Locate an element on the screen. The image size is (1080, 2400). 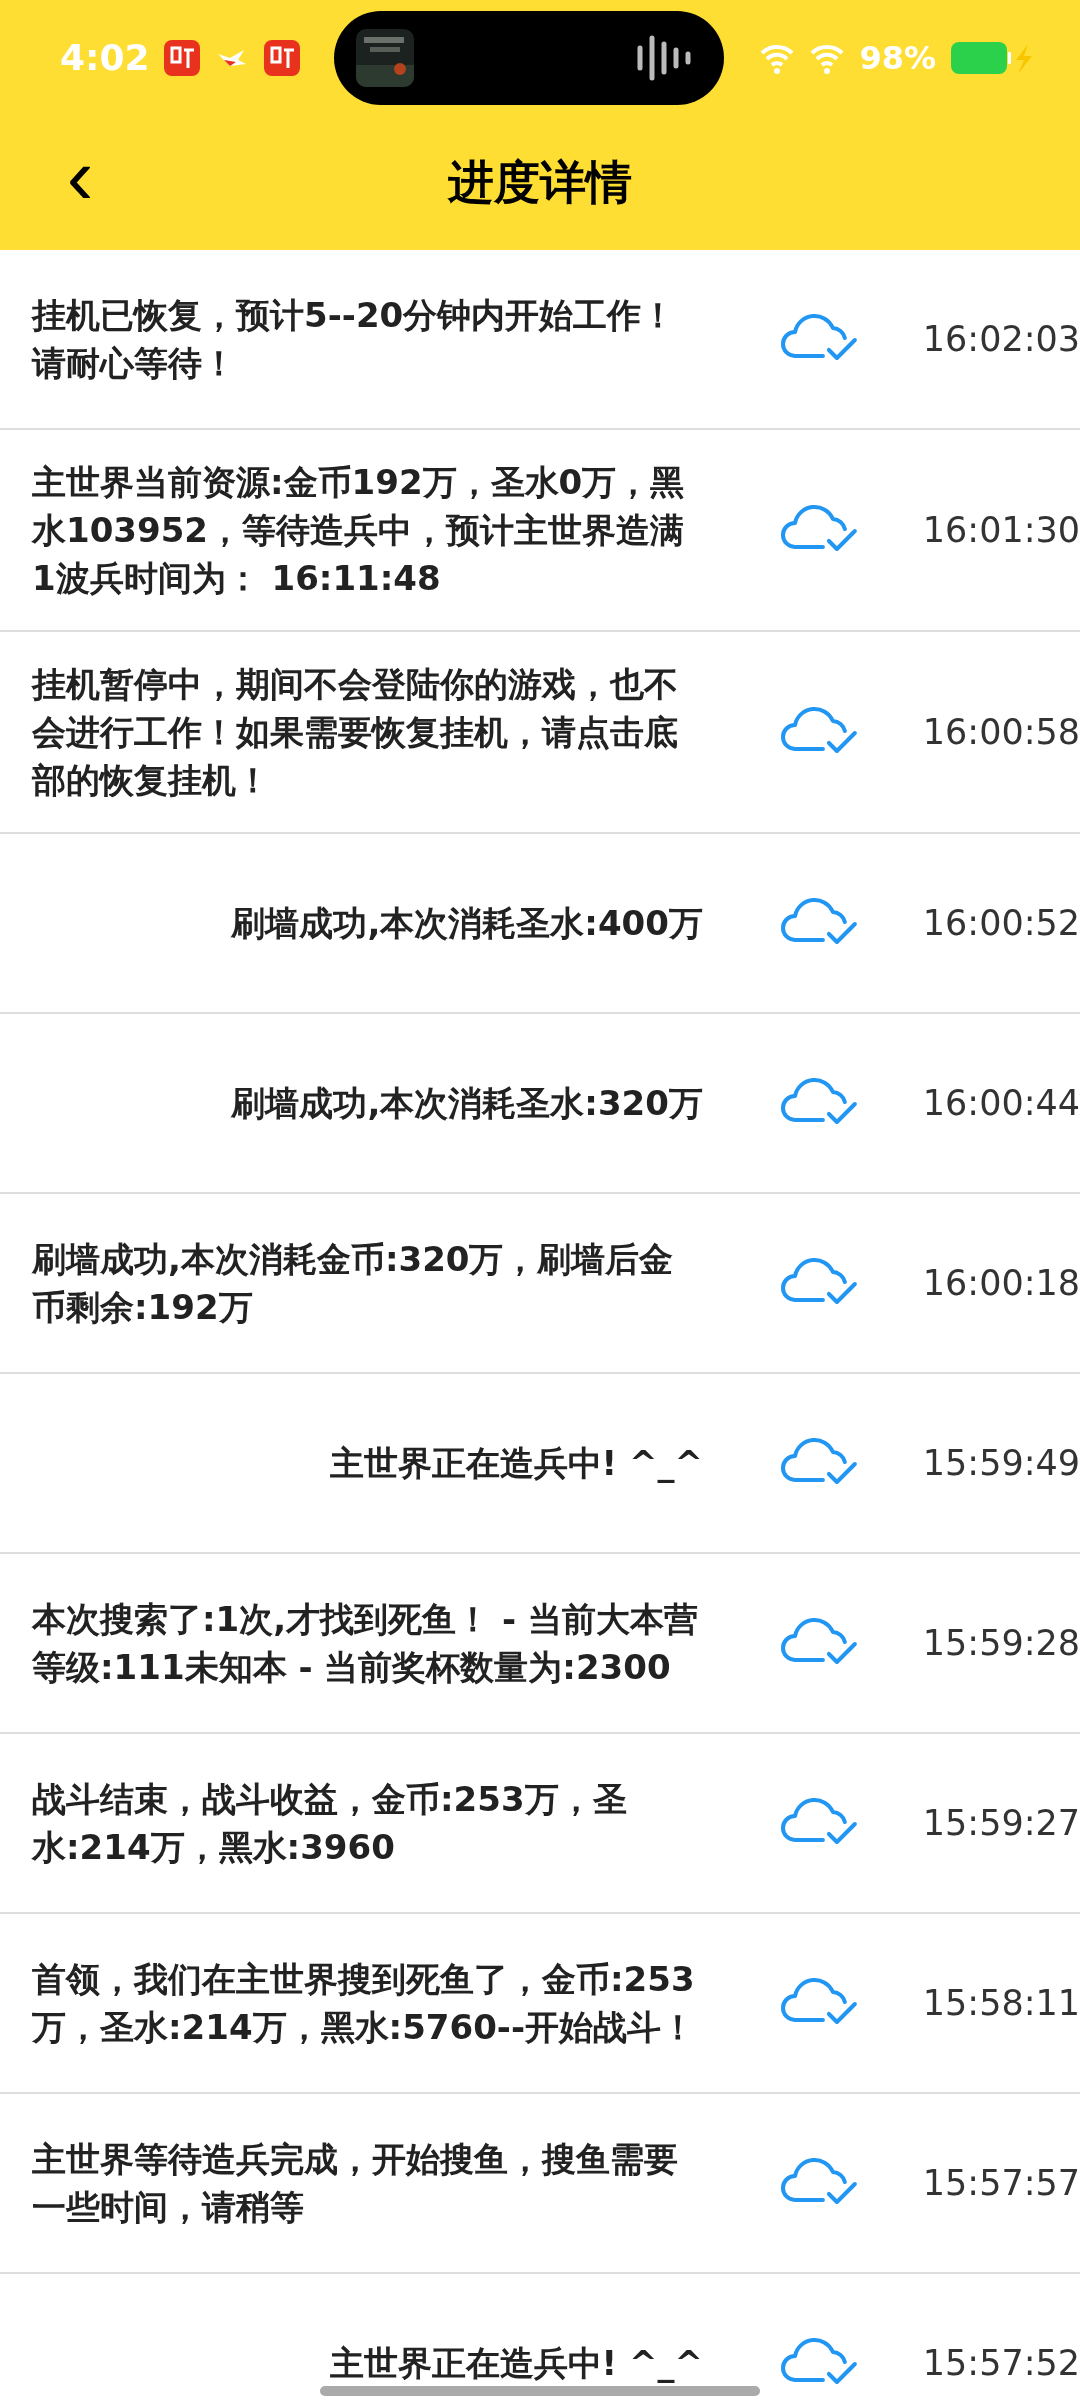
log-time: 15:59:28 is located at coordinates (1001, 1643).